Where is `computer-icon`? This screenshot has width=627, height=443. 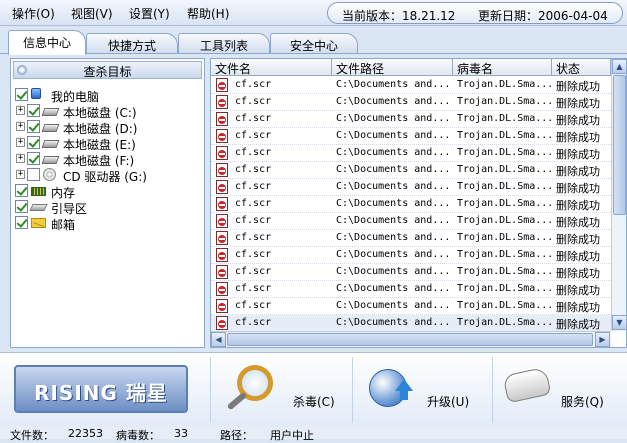 computer-icon is located at coordinates (36, 93).